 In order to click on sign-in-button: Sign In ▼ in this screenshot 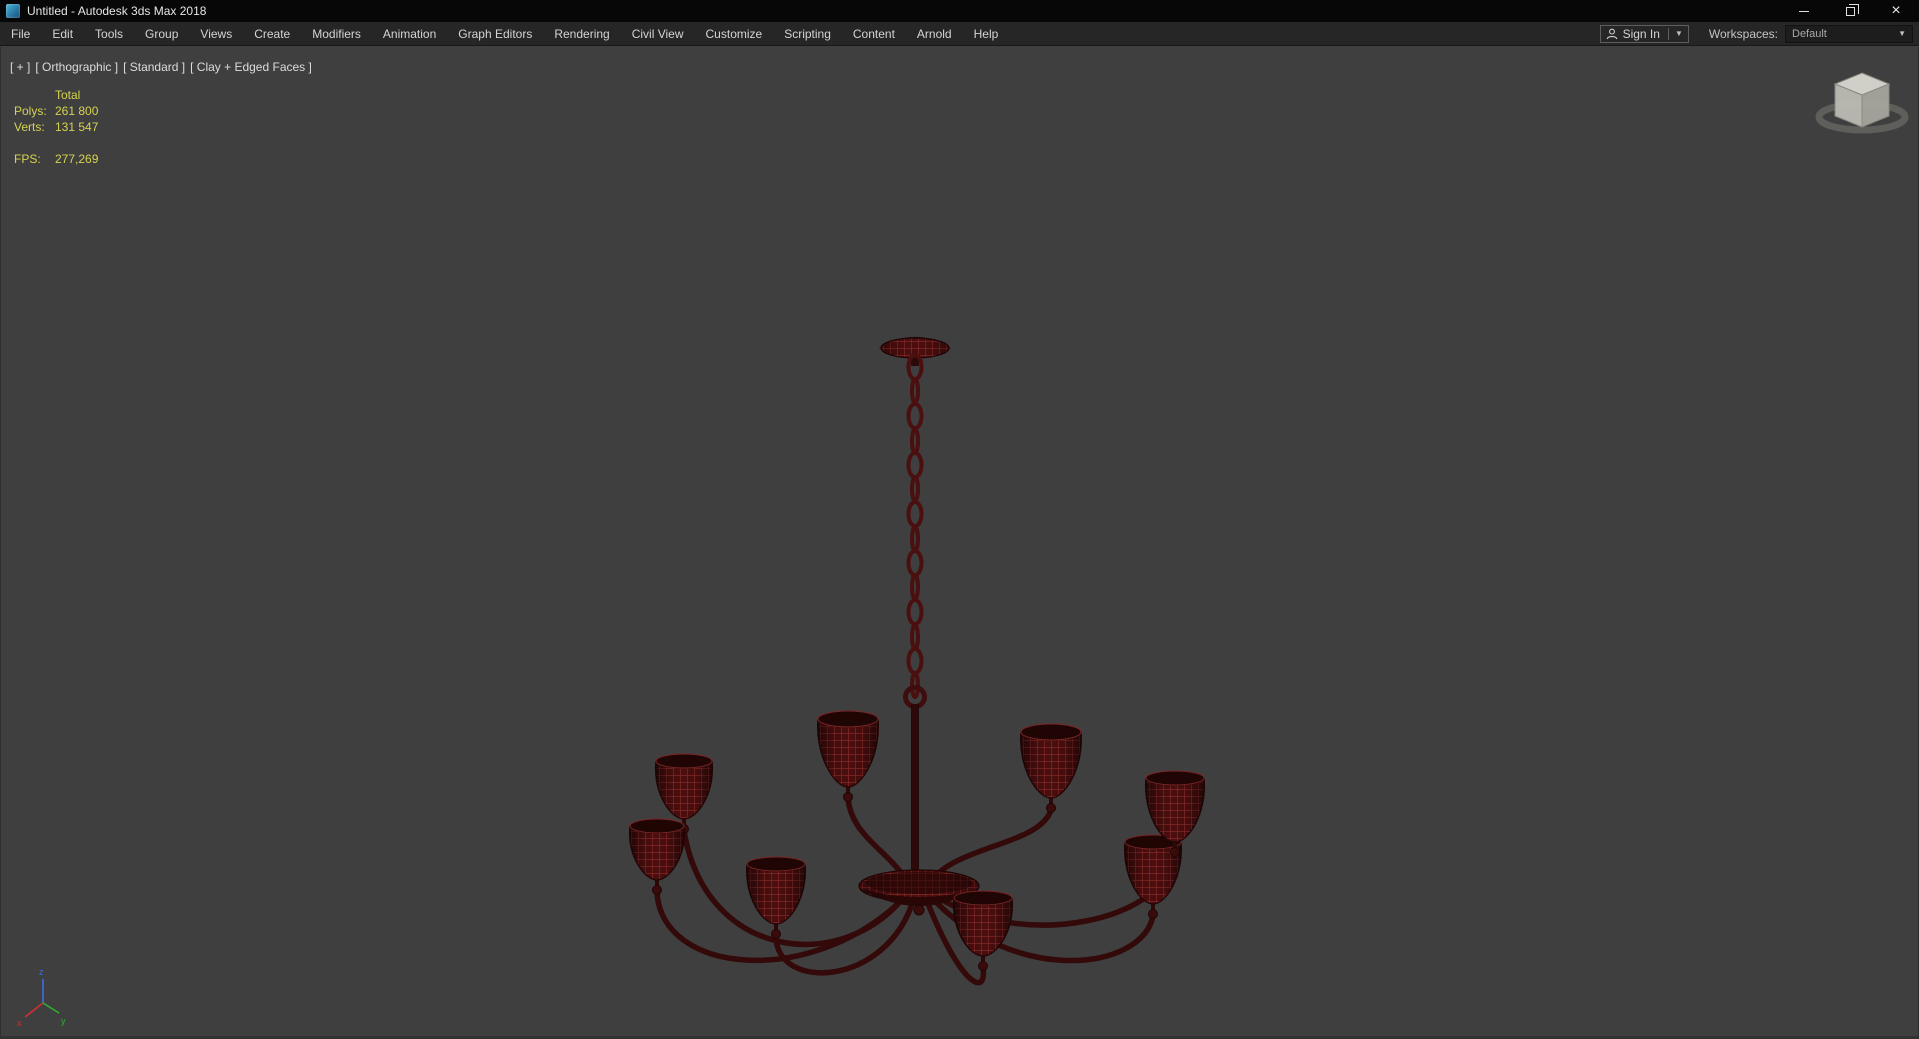, I will do `click(1644, 33)`.